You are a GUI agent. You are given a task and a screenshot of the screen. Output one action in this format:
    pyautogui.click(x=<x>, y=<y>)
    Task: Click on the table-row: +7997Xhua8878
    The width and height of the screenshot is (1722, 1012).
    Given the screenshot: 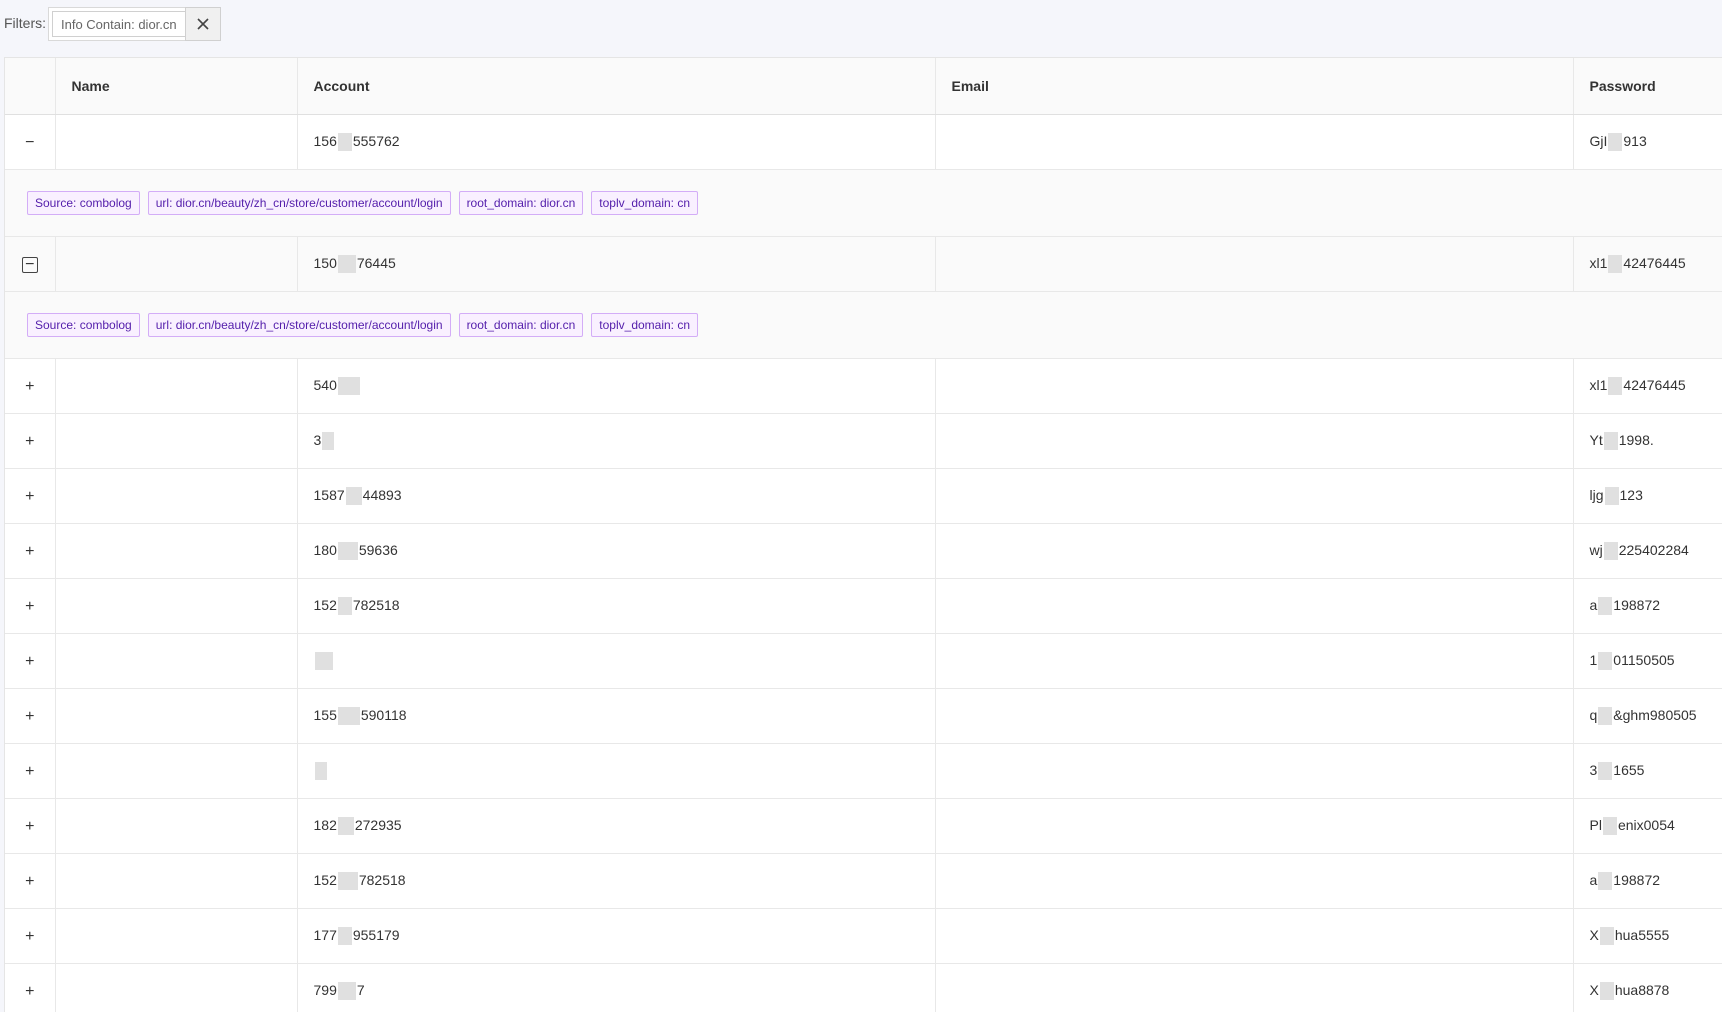 What is the action you would take?
    pyautogui.click(x=863, y=988)
    